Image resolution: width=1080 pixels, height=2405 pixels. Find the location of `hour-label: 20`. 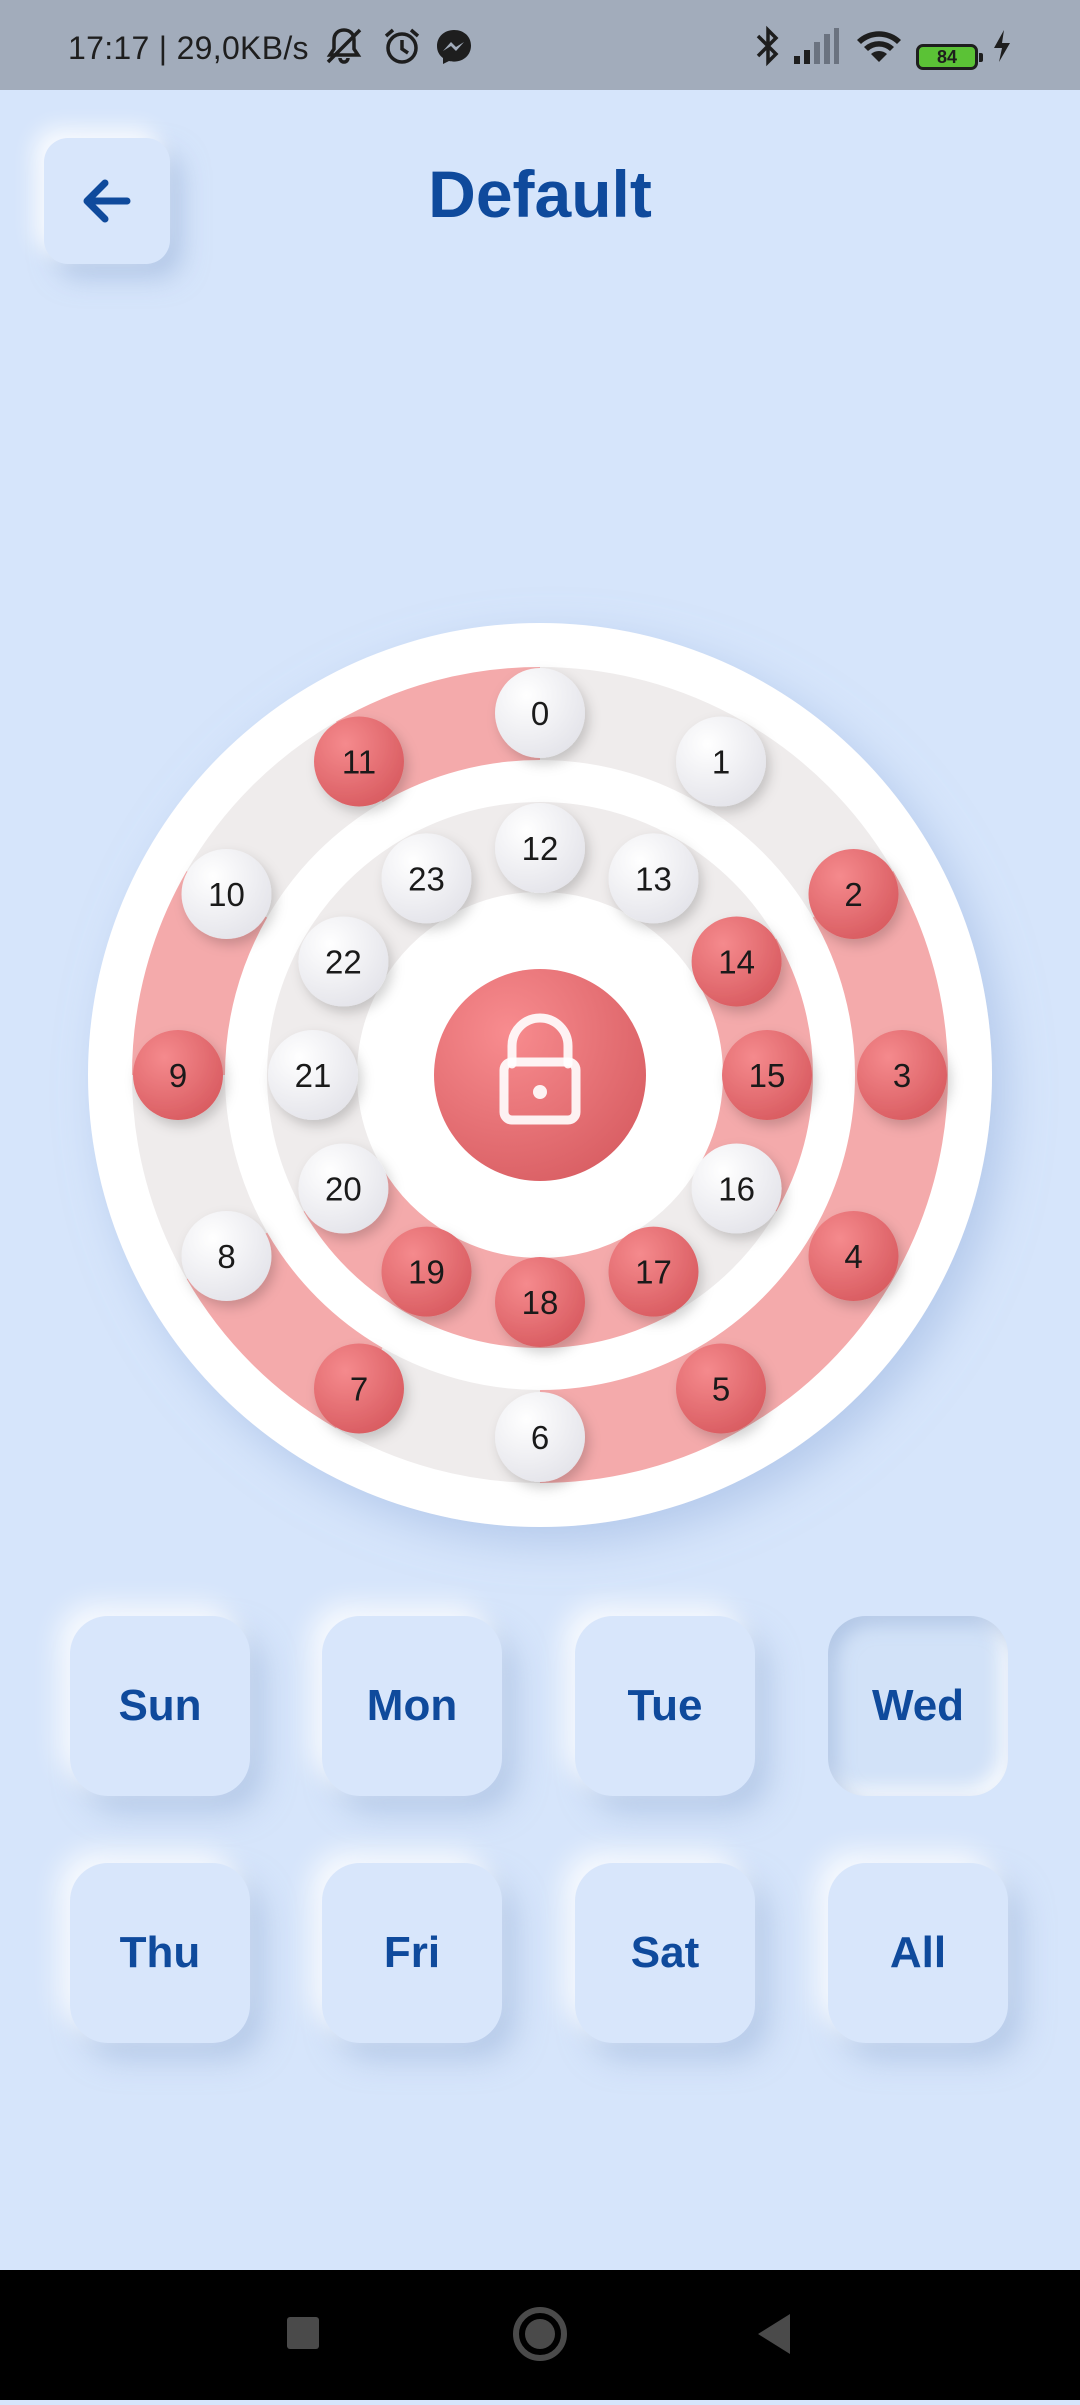

hour-label: 20 is located at coordinates (343, 1189).